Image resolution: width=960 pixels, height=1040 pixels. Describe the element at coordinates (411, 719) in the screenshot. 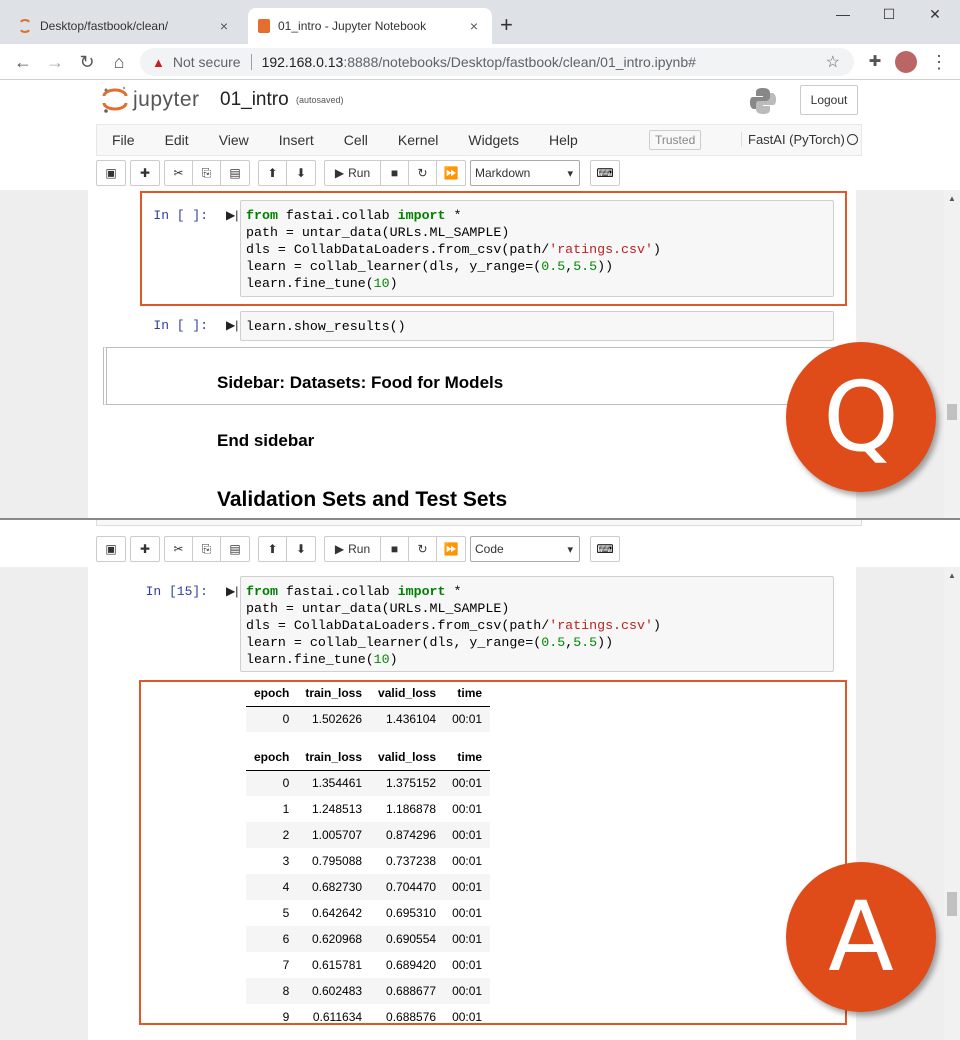

I see `table-cell: 1.436104` at that location.